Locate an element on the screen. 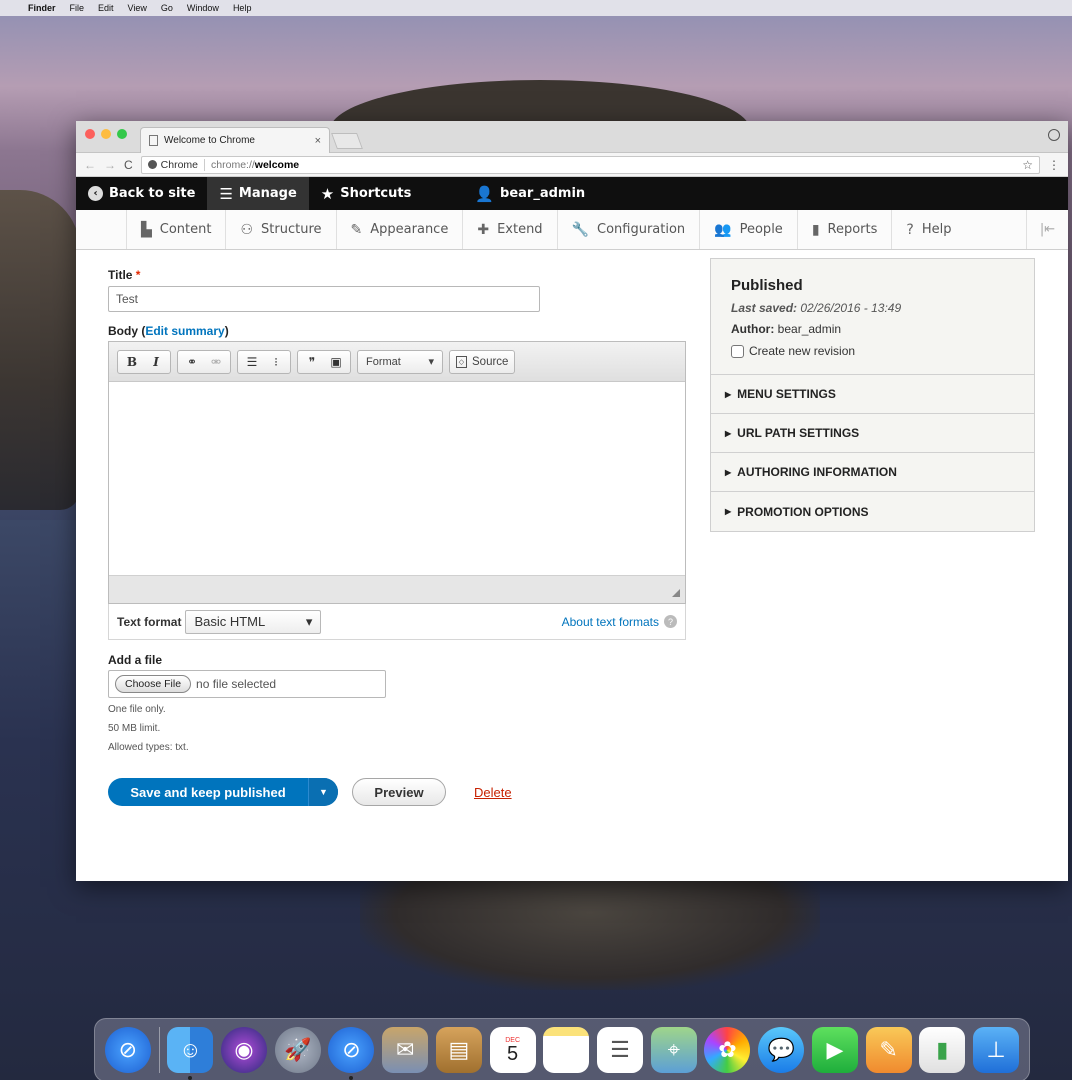 This screenshot has height=1080, width=1072. maps-icon: ⌖ is located at coordinates (673, 1050).